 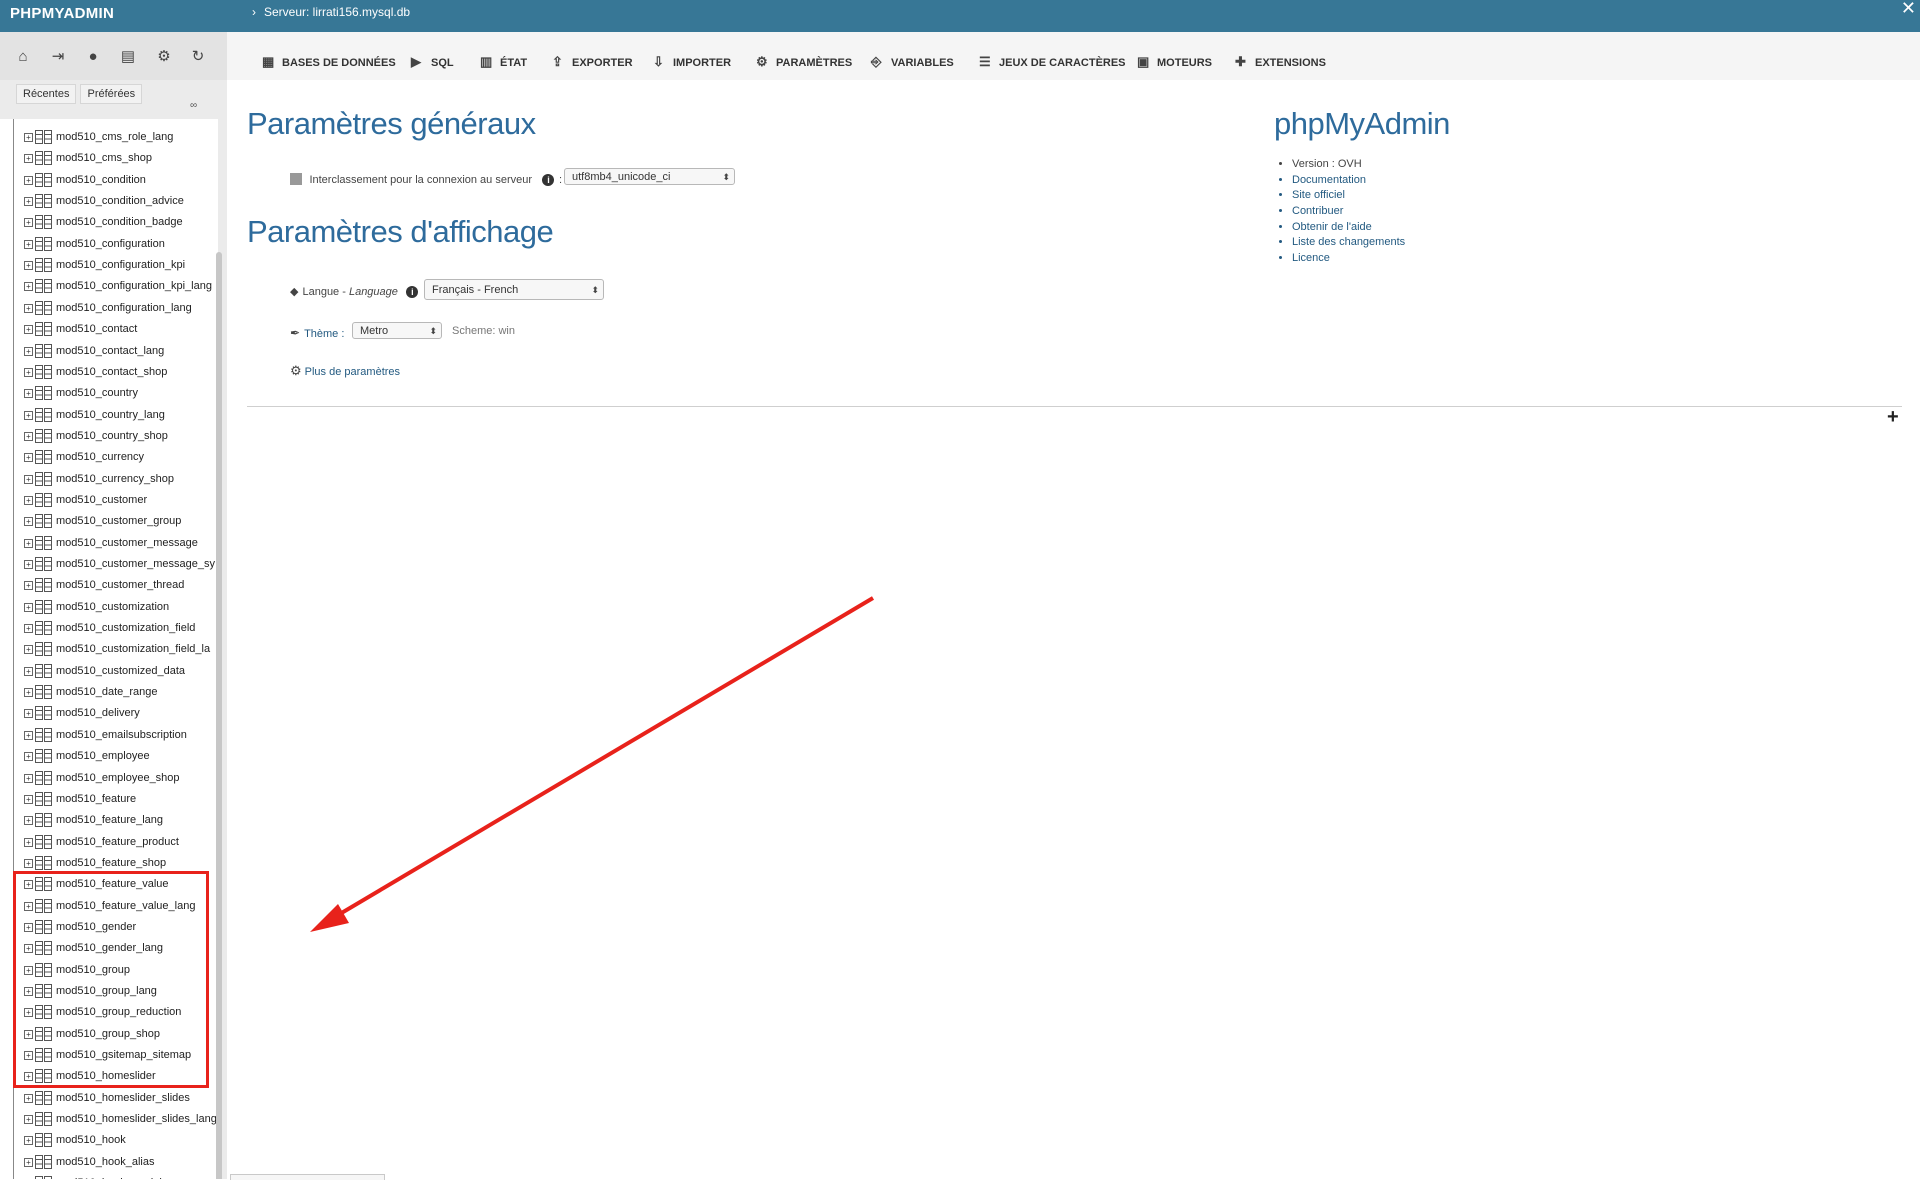 I want to click on table-row: + mod510_country, so click(x=109, y=393).